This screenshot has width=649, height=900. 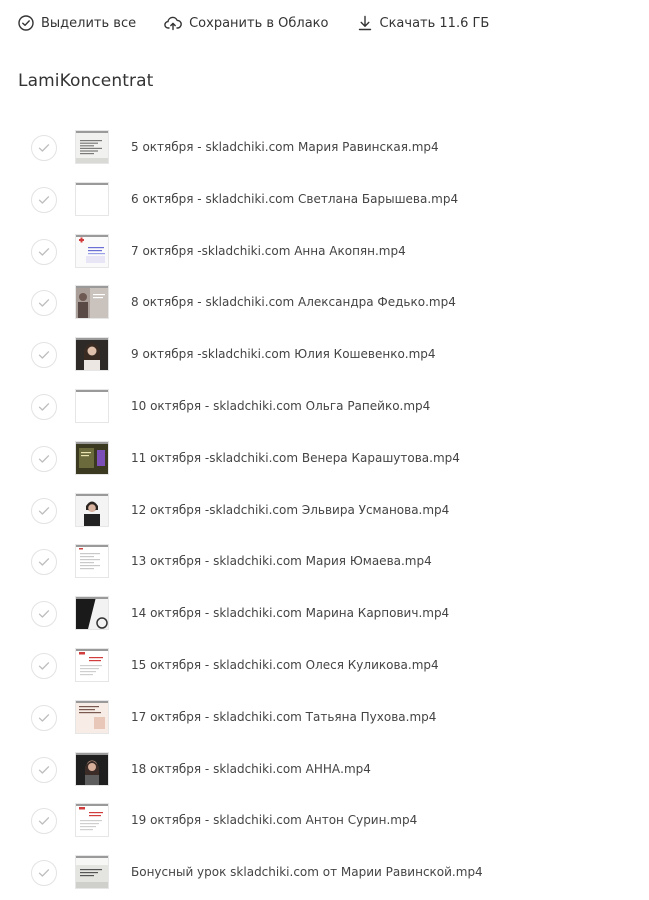 I want to click on save-to-cloud-button: Сохранить в Облако, so click(x=246, y=23).